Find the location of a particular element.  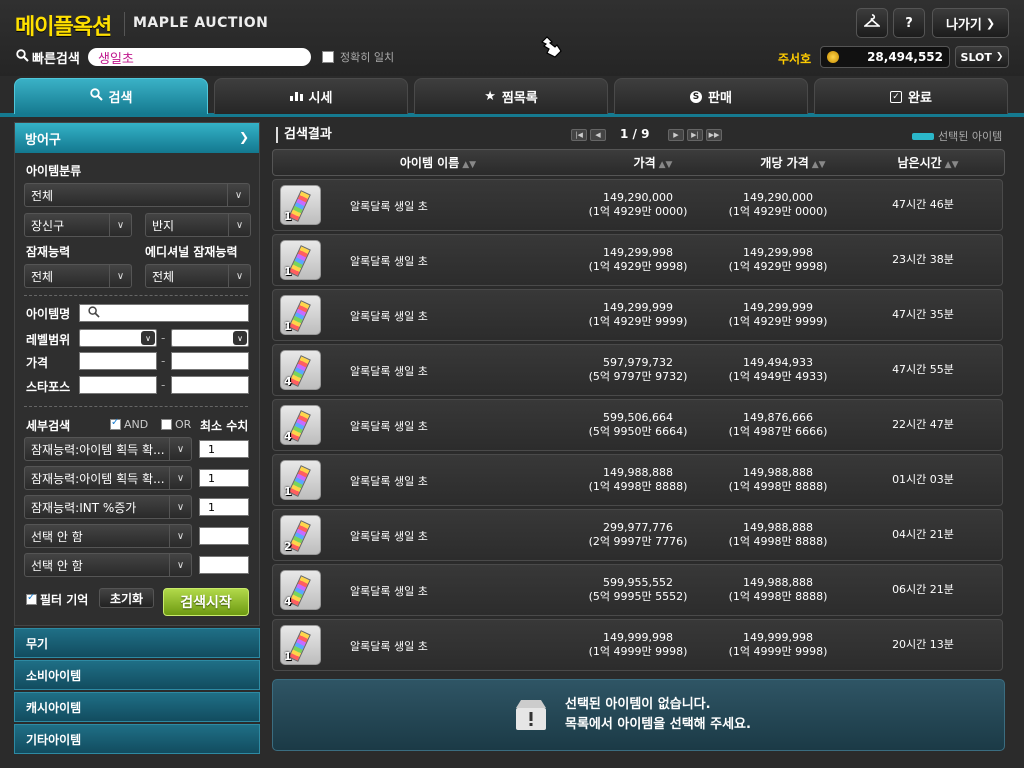

item-name-input is located at coordinates (164, 313).